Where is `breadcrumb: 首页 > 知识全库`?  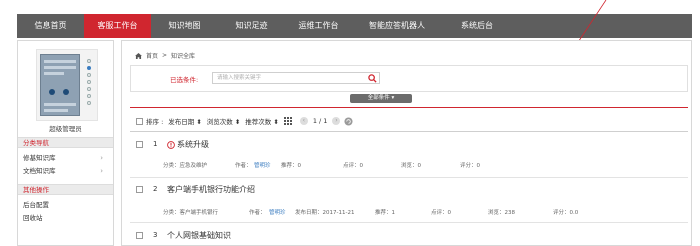
breadcrumb: 首页 > 知识全库 is located at coordinates (165, 55).